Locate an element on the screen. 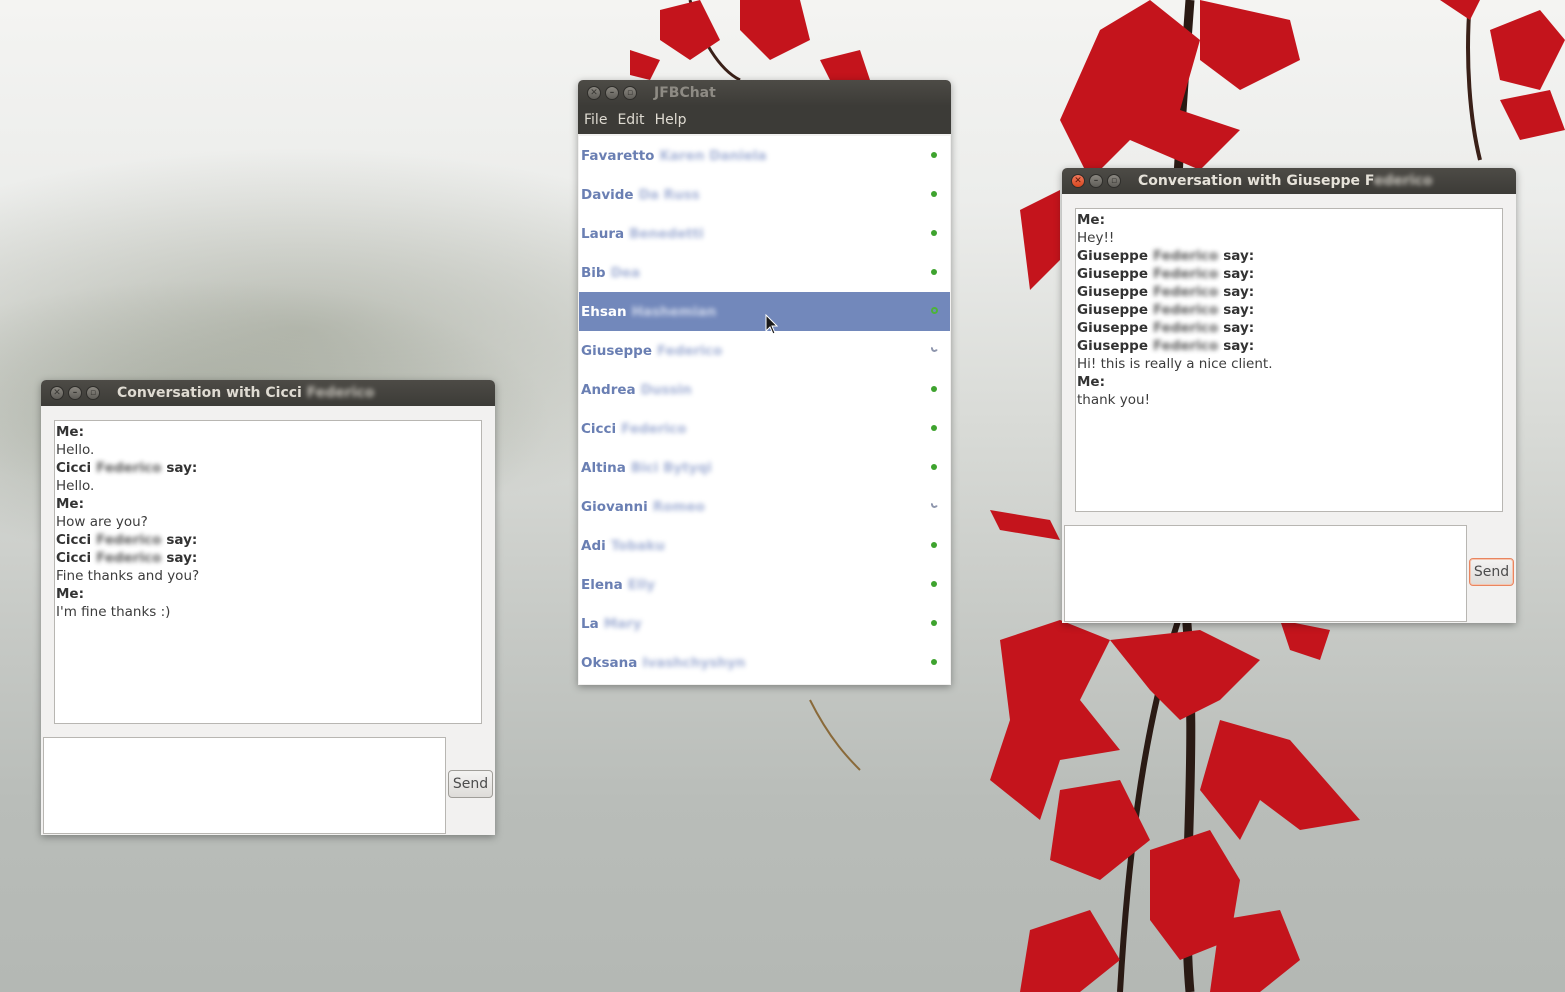  menu-bar: File Edit Help is located at coordinates (764, 120).